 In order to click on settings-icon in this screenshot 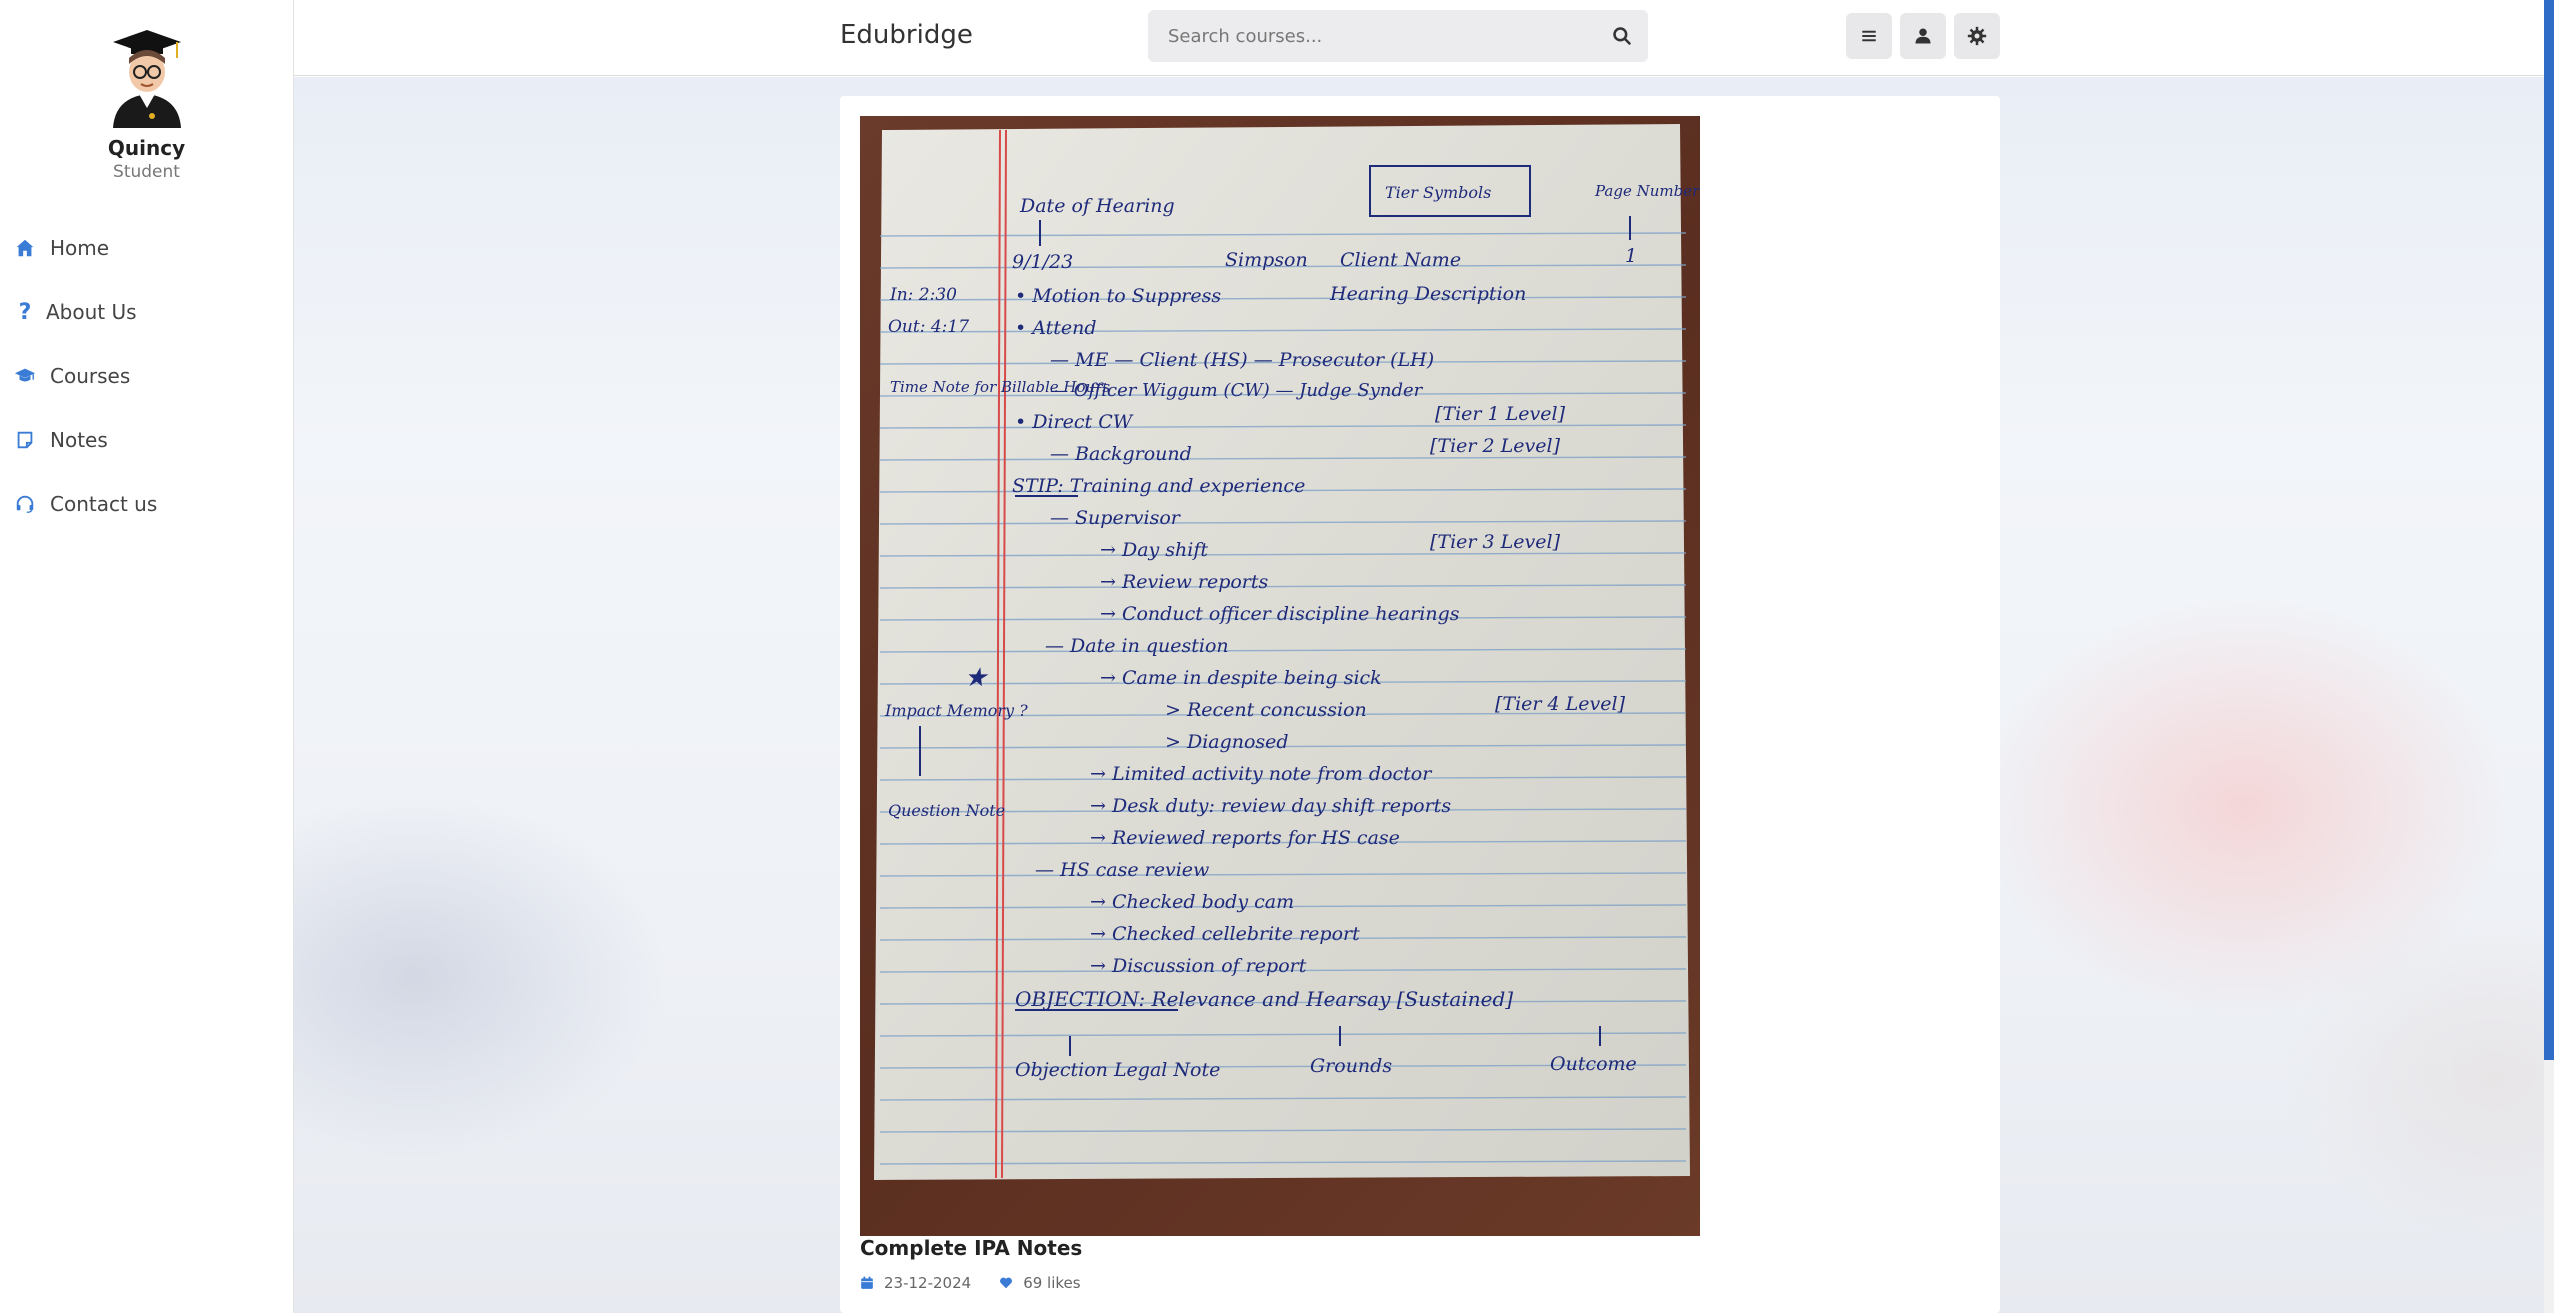, I will do `click(1977, 36)`.